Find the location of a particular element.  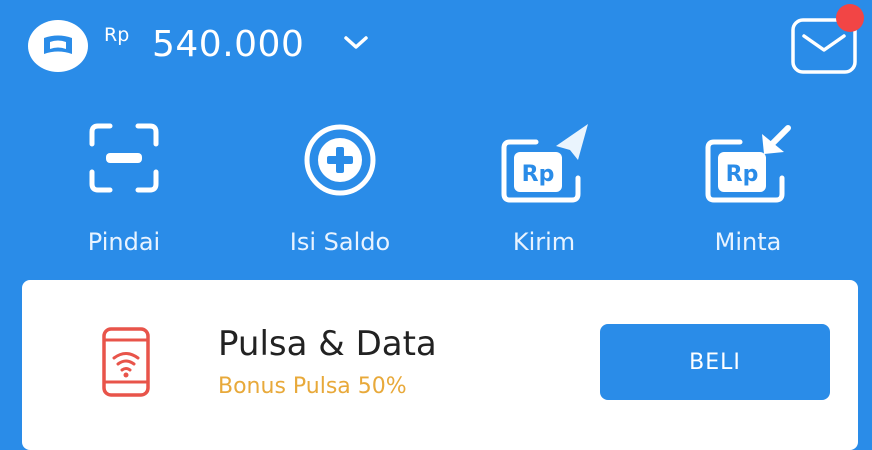

scan-icon is located at coordinates (124, 158).